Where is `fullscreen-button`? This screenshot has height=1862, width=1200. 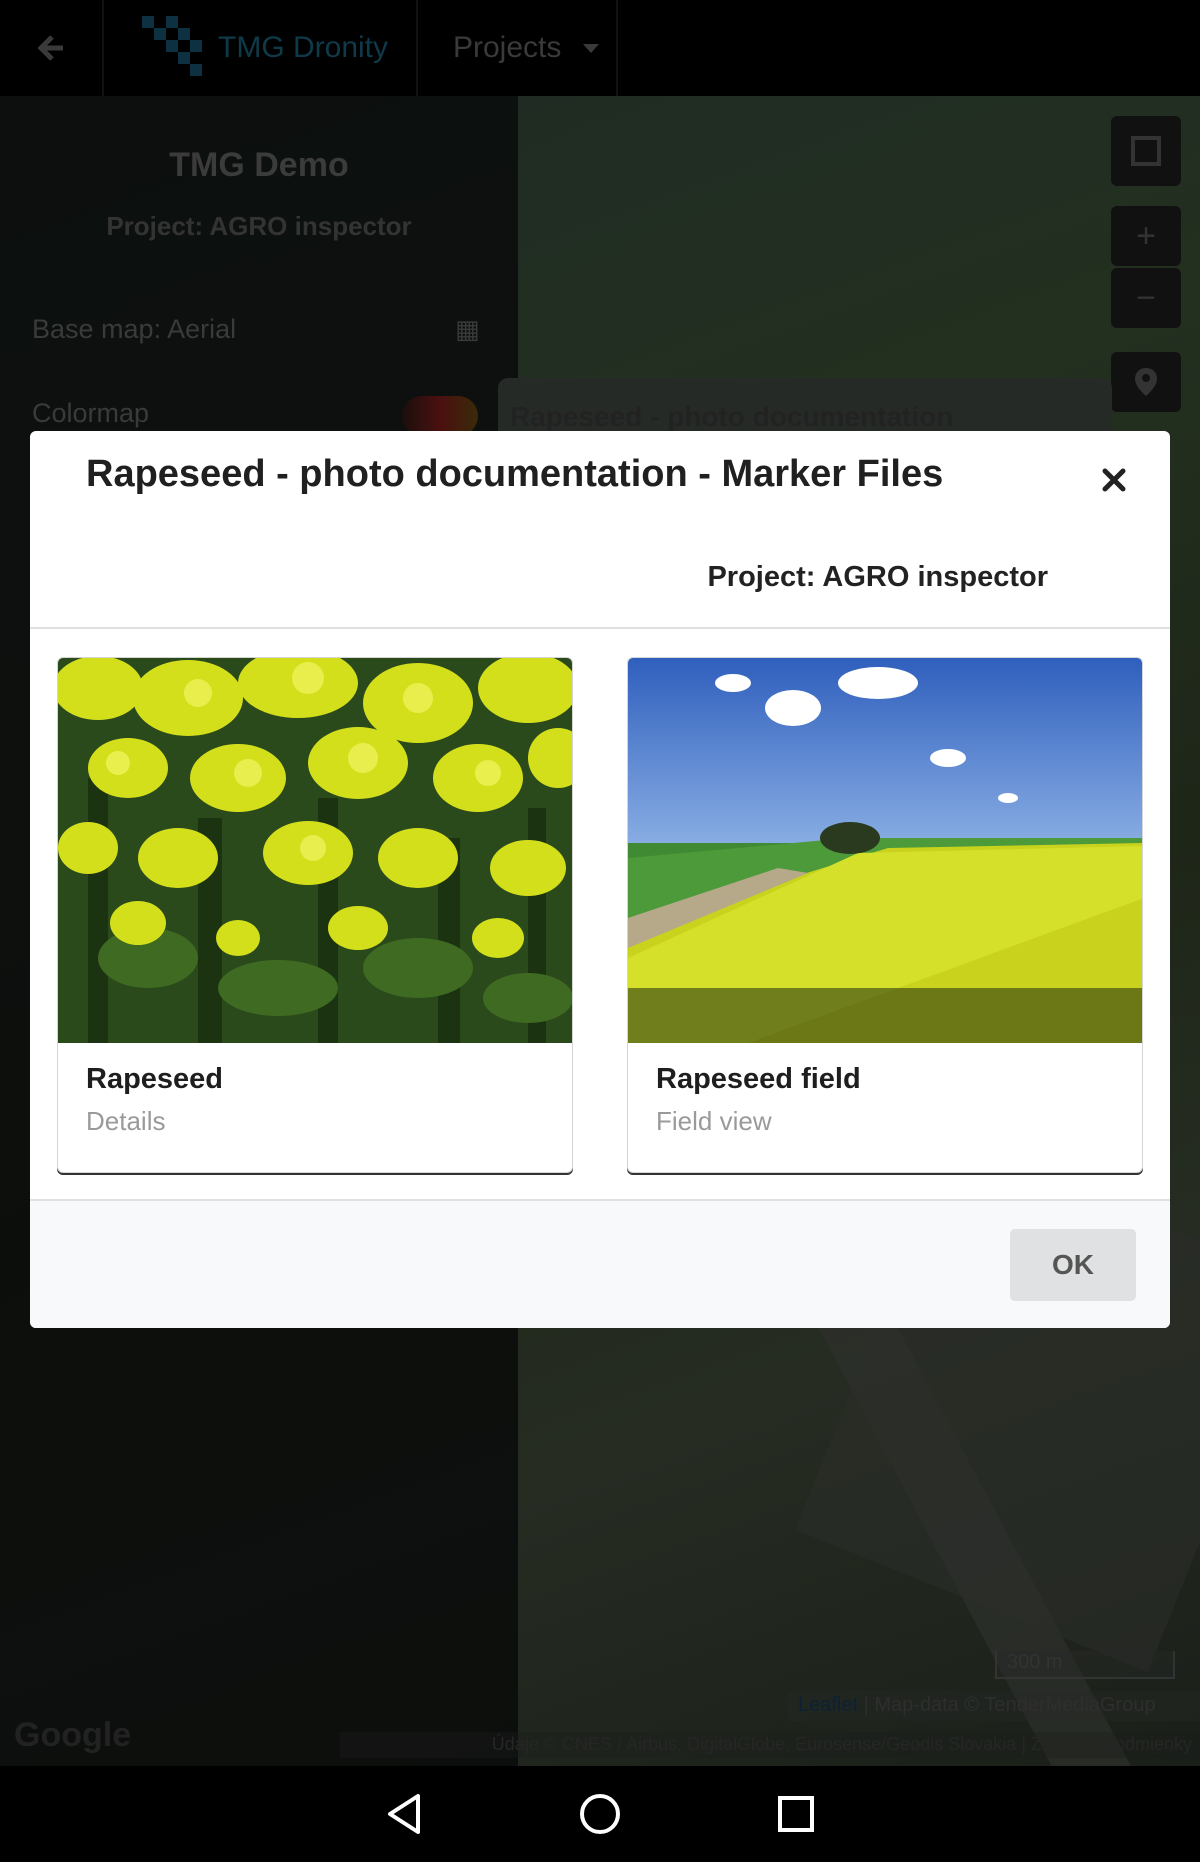 fullscreen-button is located at coordinates (1146, 151).